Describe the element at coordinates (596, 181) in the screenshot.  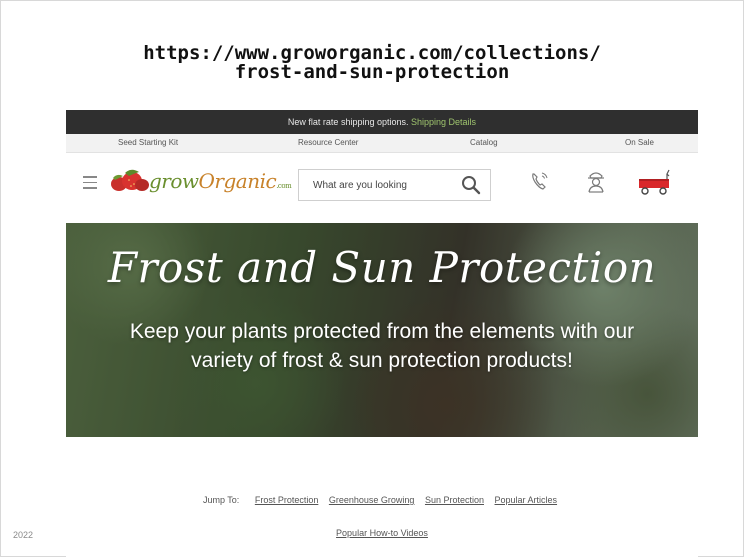
I see `account-icon` at that location.